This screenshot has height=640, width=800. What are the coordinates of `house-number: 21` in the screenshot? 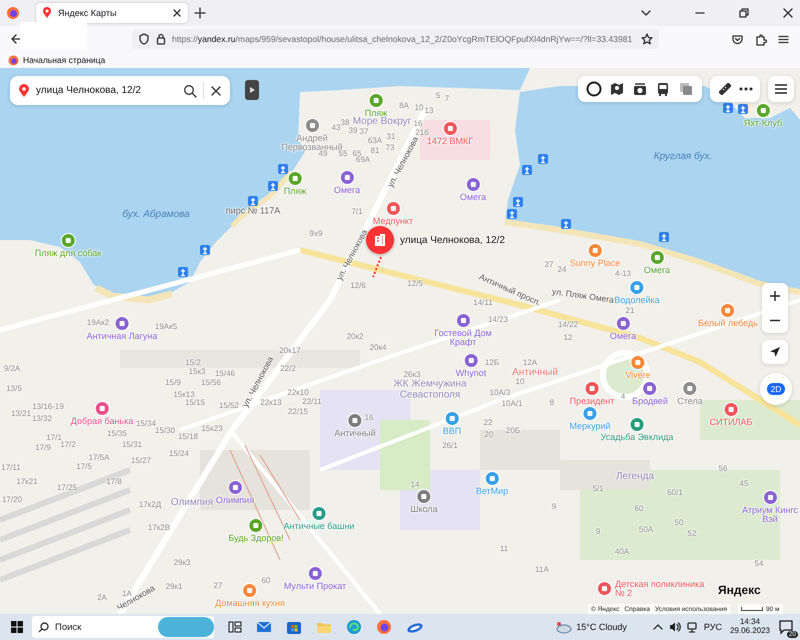 It's located at (630, 311).